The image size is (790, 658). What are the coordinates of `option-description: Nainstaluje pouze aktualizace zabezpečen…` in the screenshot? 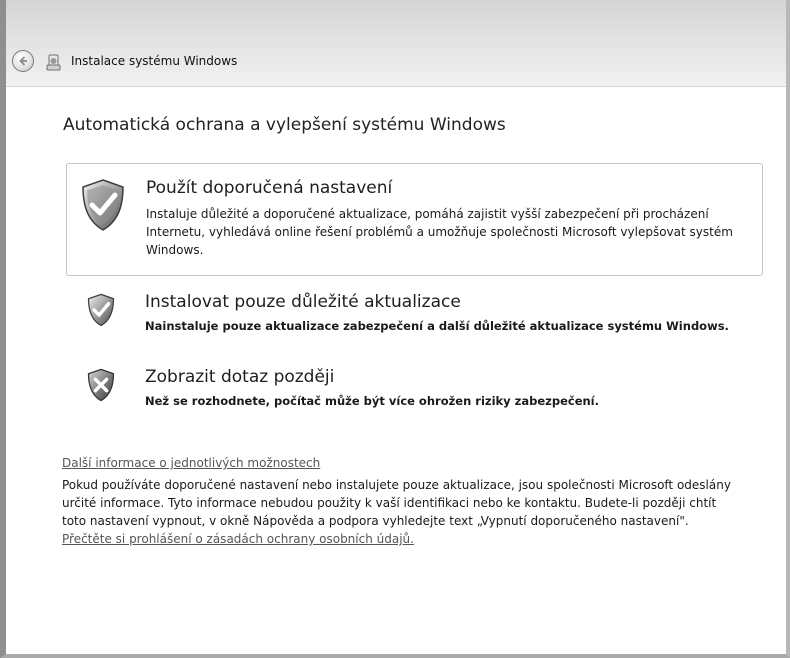 It's located at (437, 326).